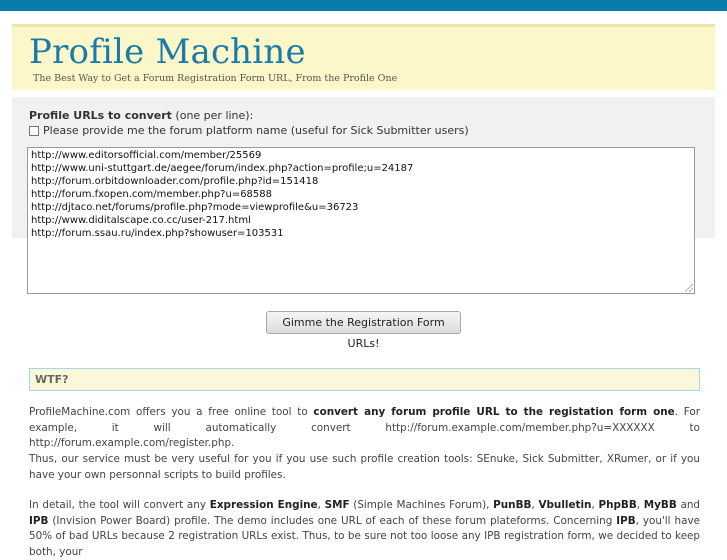 This screenshot has width=727, height=560. Describe the element at coordinates (212, 115) in the screenshot. I see `urls-label-hint: (one per line):` at that location.